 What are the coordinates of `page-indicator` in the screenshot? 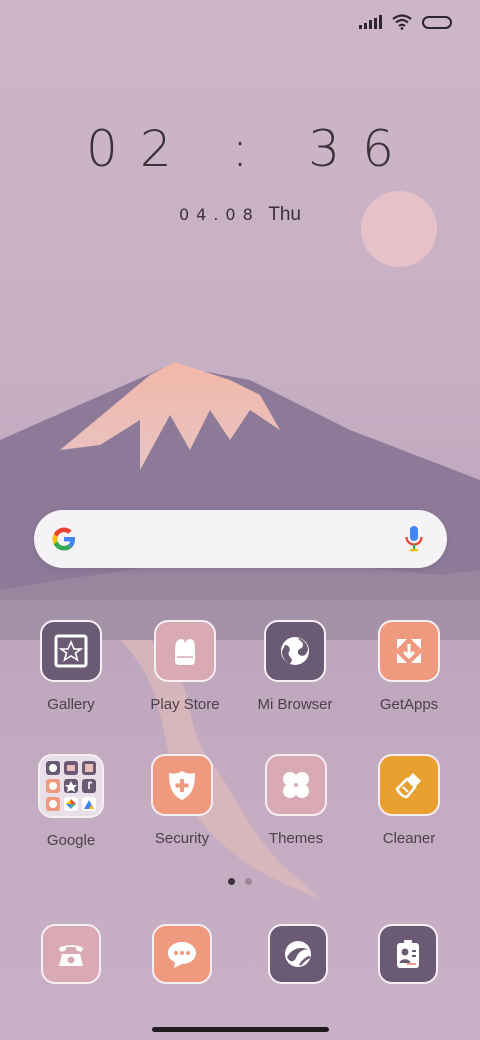 It's located at (240, 881).